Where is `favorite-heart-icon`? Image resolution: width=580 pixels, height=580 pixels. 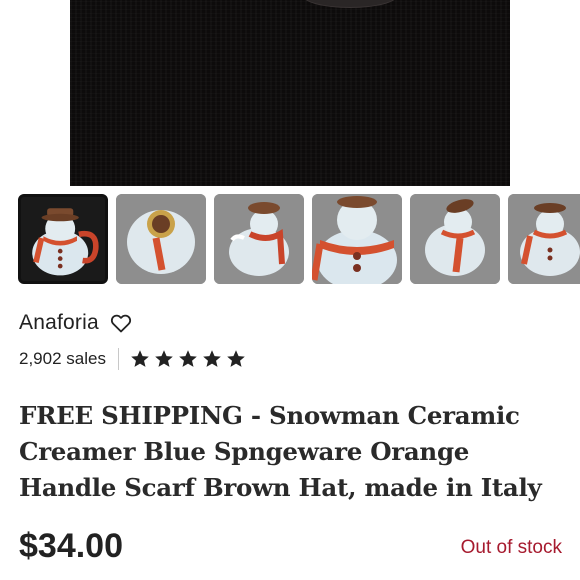 favorite-heart-icon is located at coordinates (121, 323).